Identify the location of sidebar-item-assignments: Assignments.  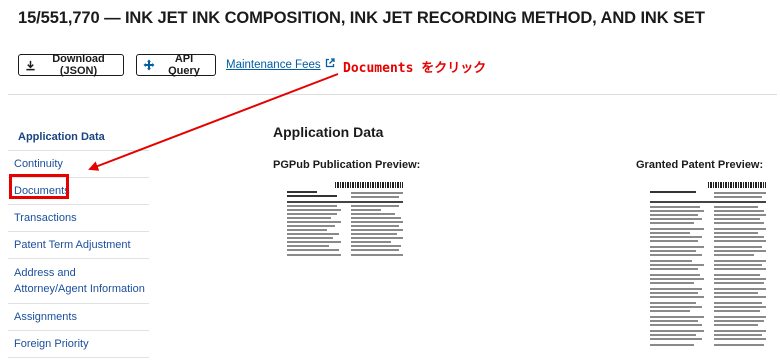
(78, 317).